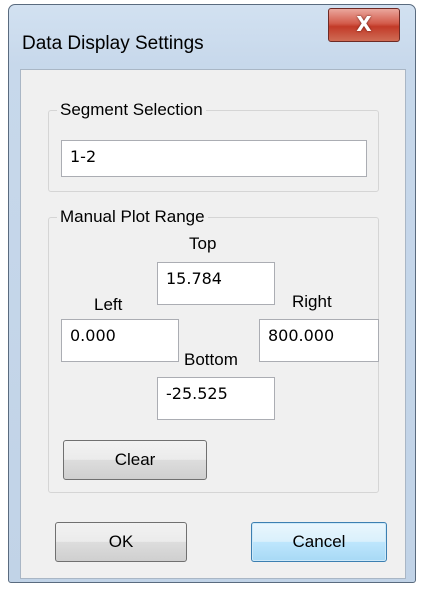  Describe the element at coordinates (214, 158) in the screenshot. I see `segment-selection-input: 1-2` at that location.